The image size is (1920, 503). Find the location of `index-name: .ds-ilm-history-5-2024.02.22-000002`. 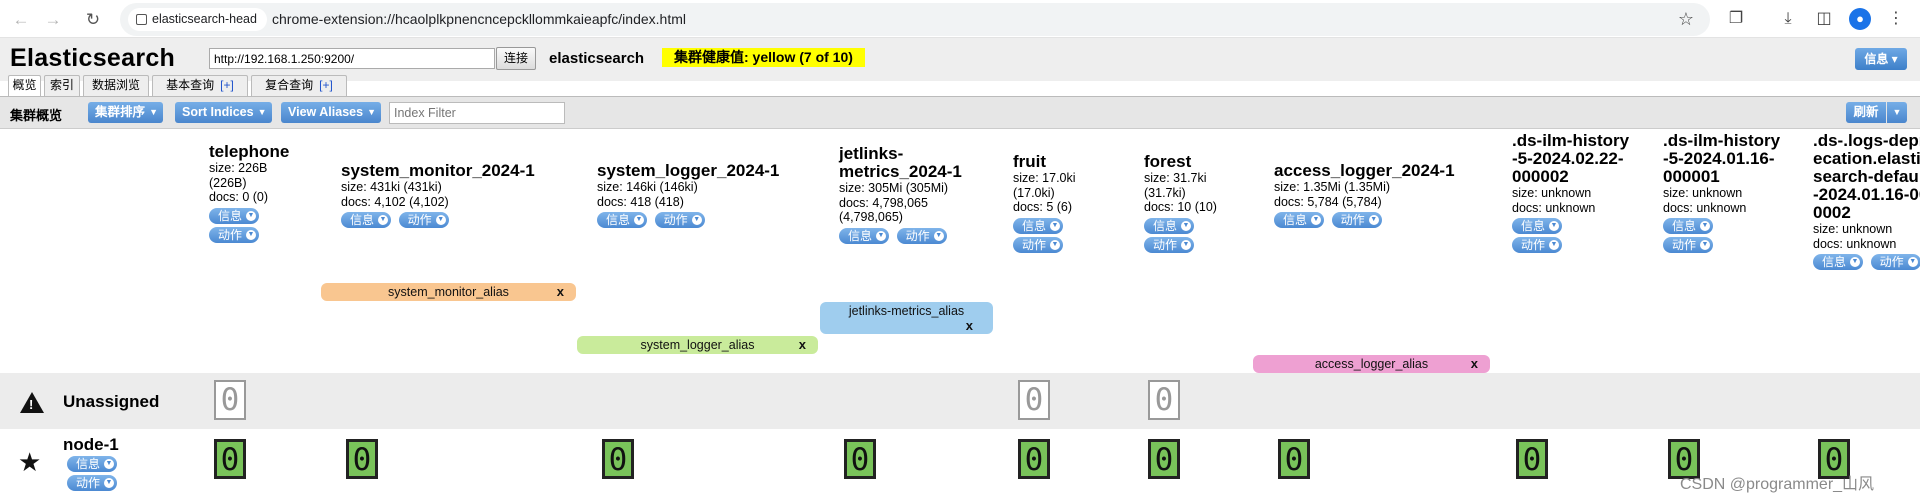

index-name: .ds-ilm-history-5-2024.02.22-000002 is located at coordinates (1571, 158).